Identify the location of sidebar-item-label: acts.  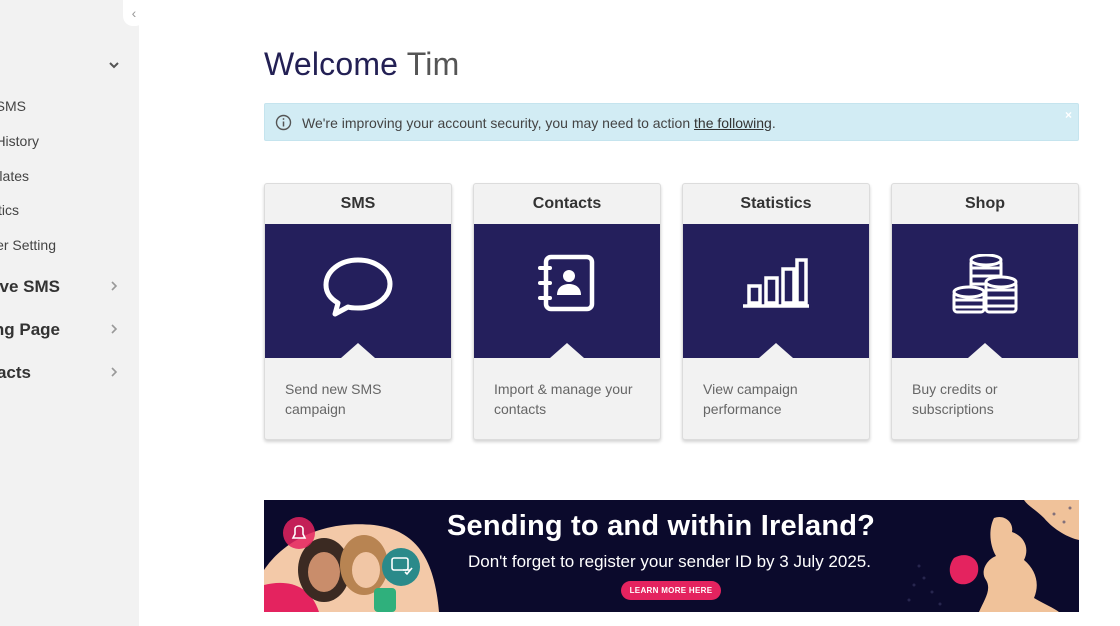
(15, 372).